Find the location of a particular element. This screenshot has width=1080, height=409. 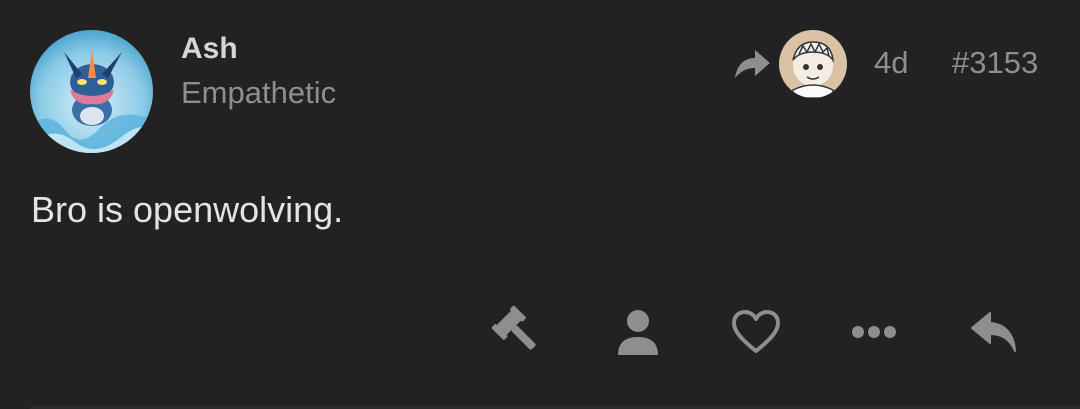

user-icon is located at coordinates (638, 332).